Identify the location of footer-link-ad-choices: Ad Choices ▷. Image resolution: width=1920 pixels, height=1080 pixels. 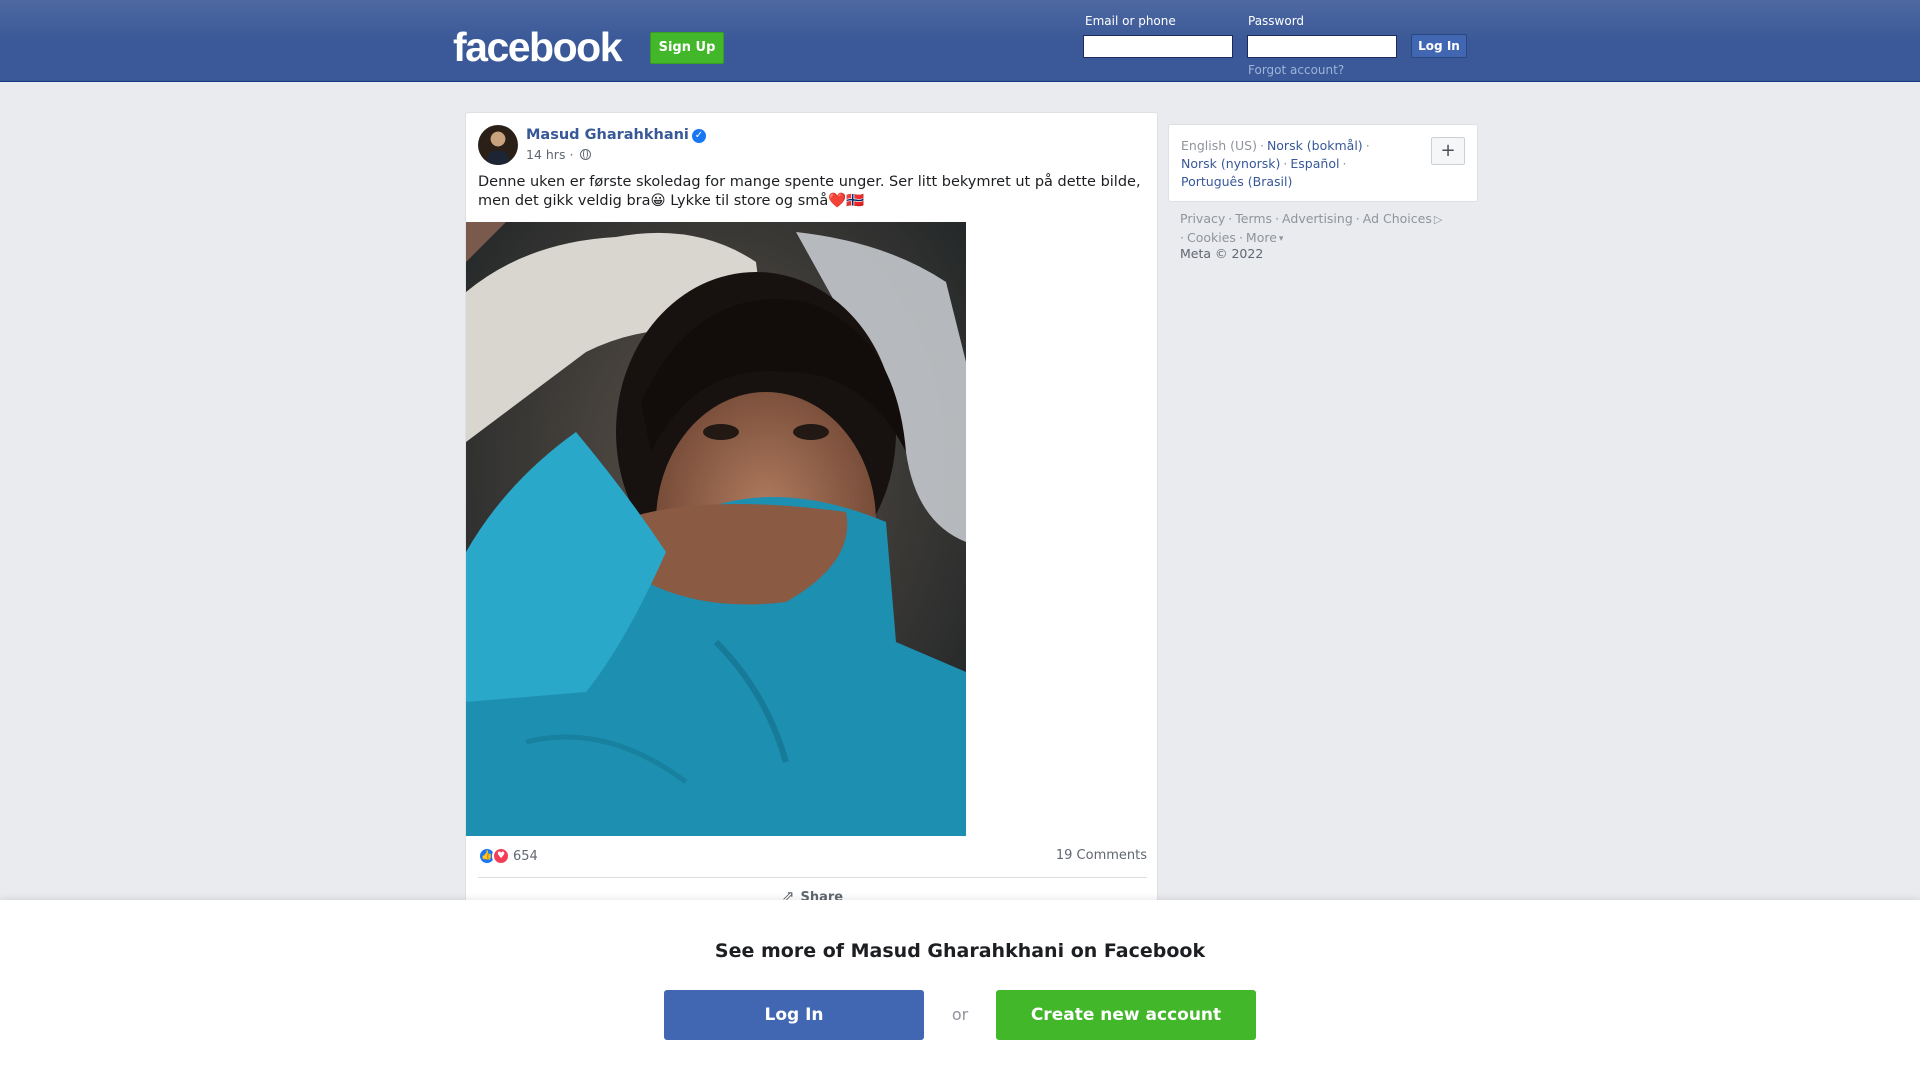
(1403, 218).